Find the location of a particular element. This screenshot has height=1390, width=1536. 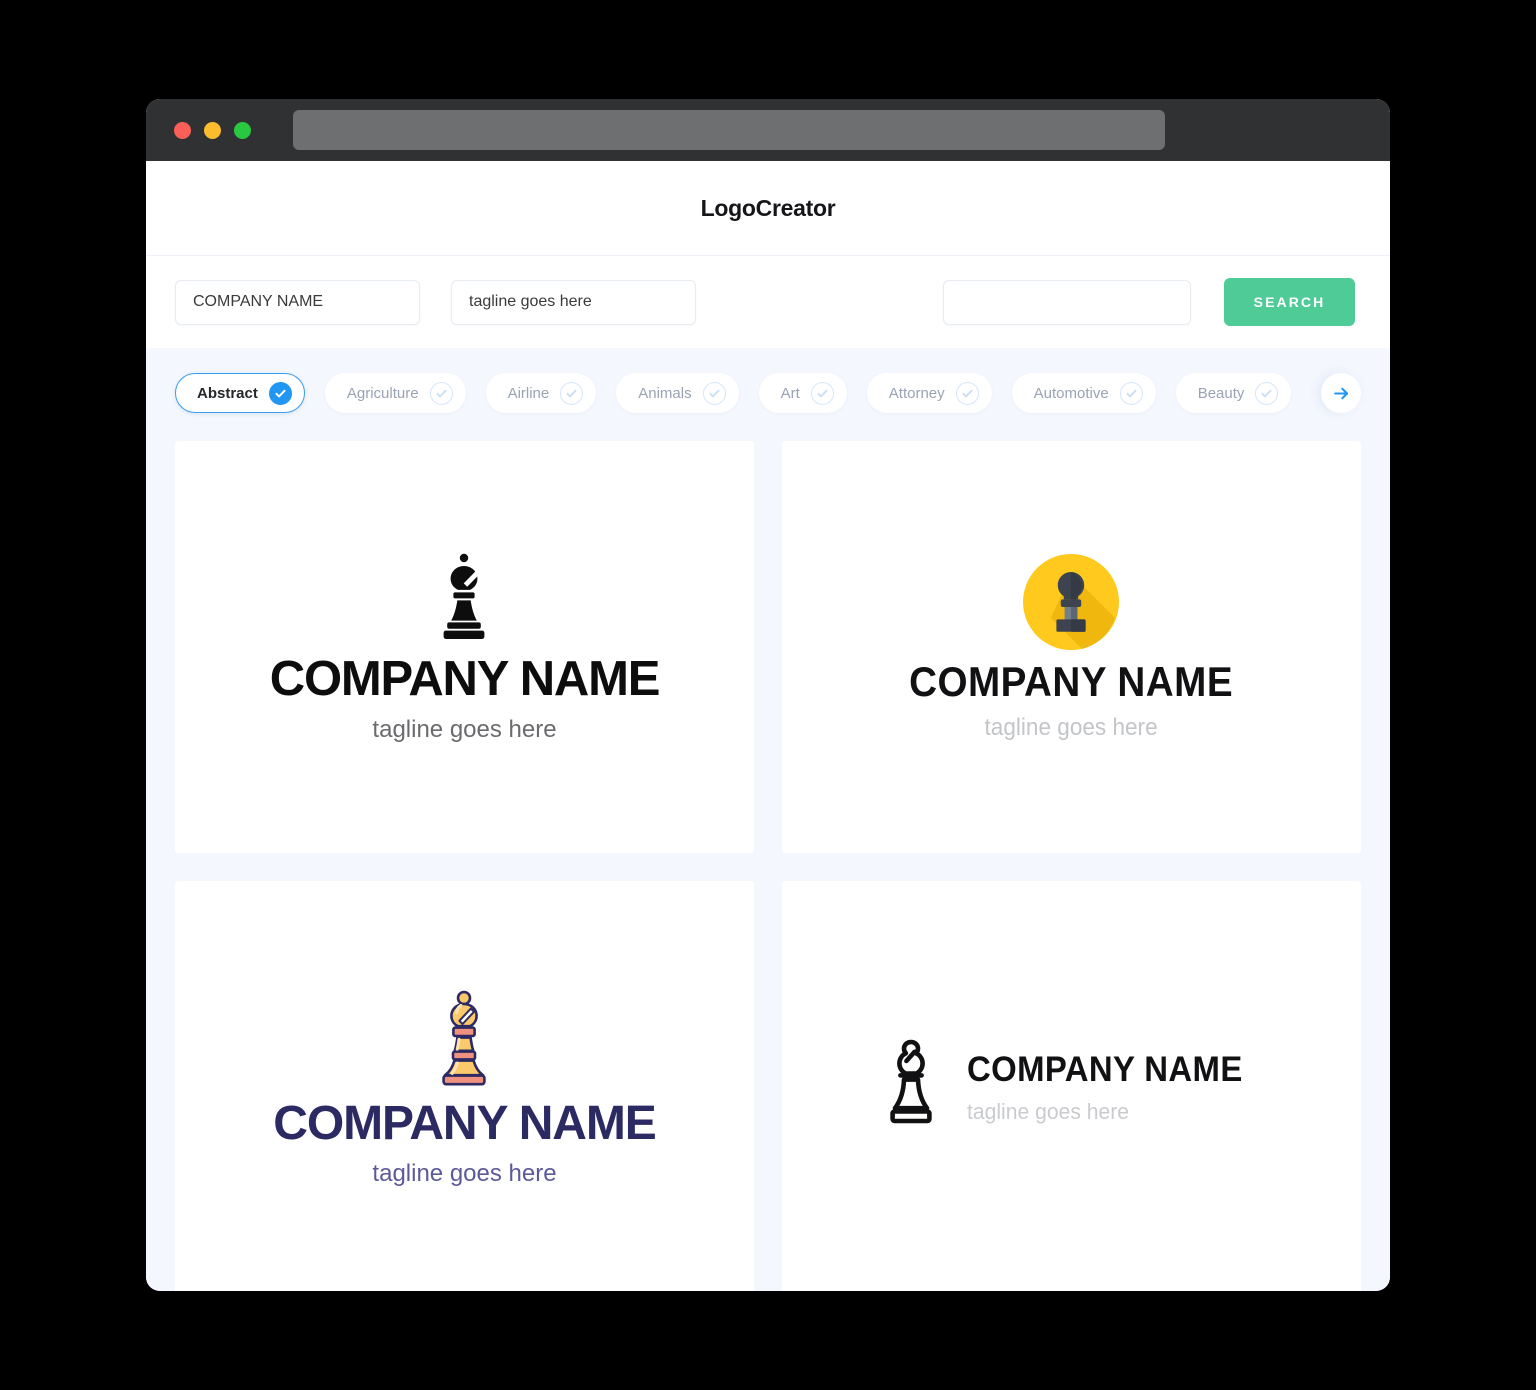

company-name-input is located at coordinates (297, 302).